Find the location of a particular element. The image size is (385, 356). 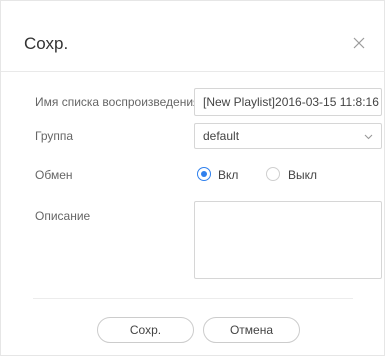

description-textarea is located at coordinates (288, 240).